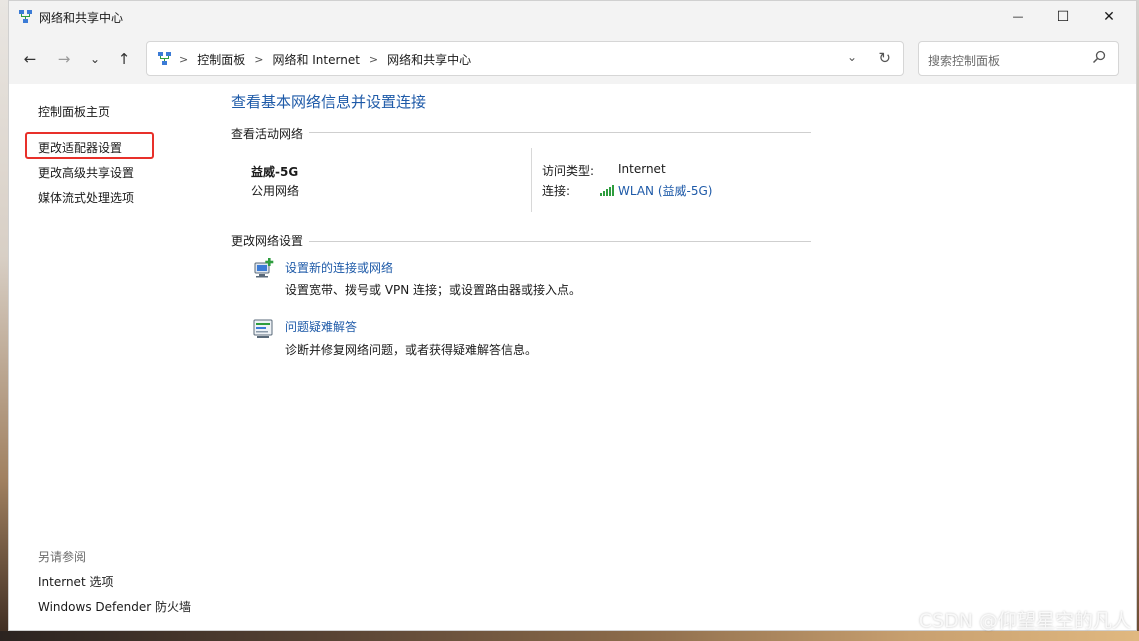 Image resolution: width=1139 pixels, height=641 pixels. Describe the element at coordinates (74, 111) in the screenshot. I see `sidebar-item-control-panel-home: 控制面板主页` at that location.